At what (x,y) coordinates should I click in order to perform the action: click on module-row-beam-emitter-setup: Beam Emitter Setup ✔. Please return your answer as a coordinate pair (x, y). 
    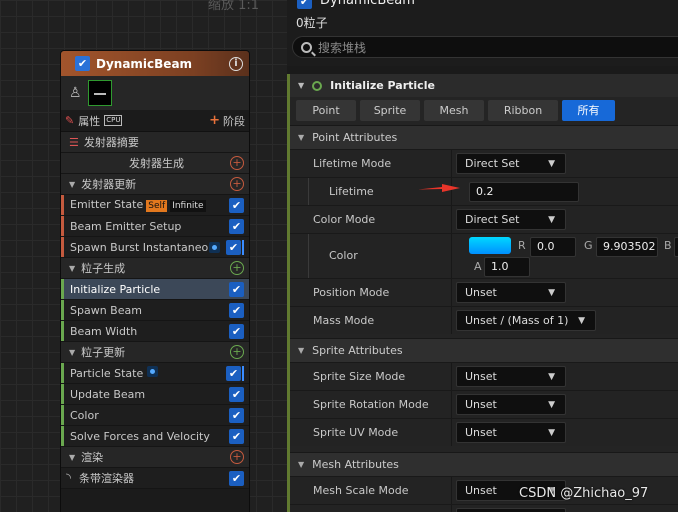
    Looking at the image, I should click on (155, 226).